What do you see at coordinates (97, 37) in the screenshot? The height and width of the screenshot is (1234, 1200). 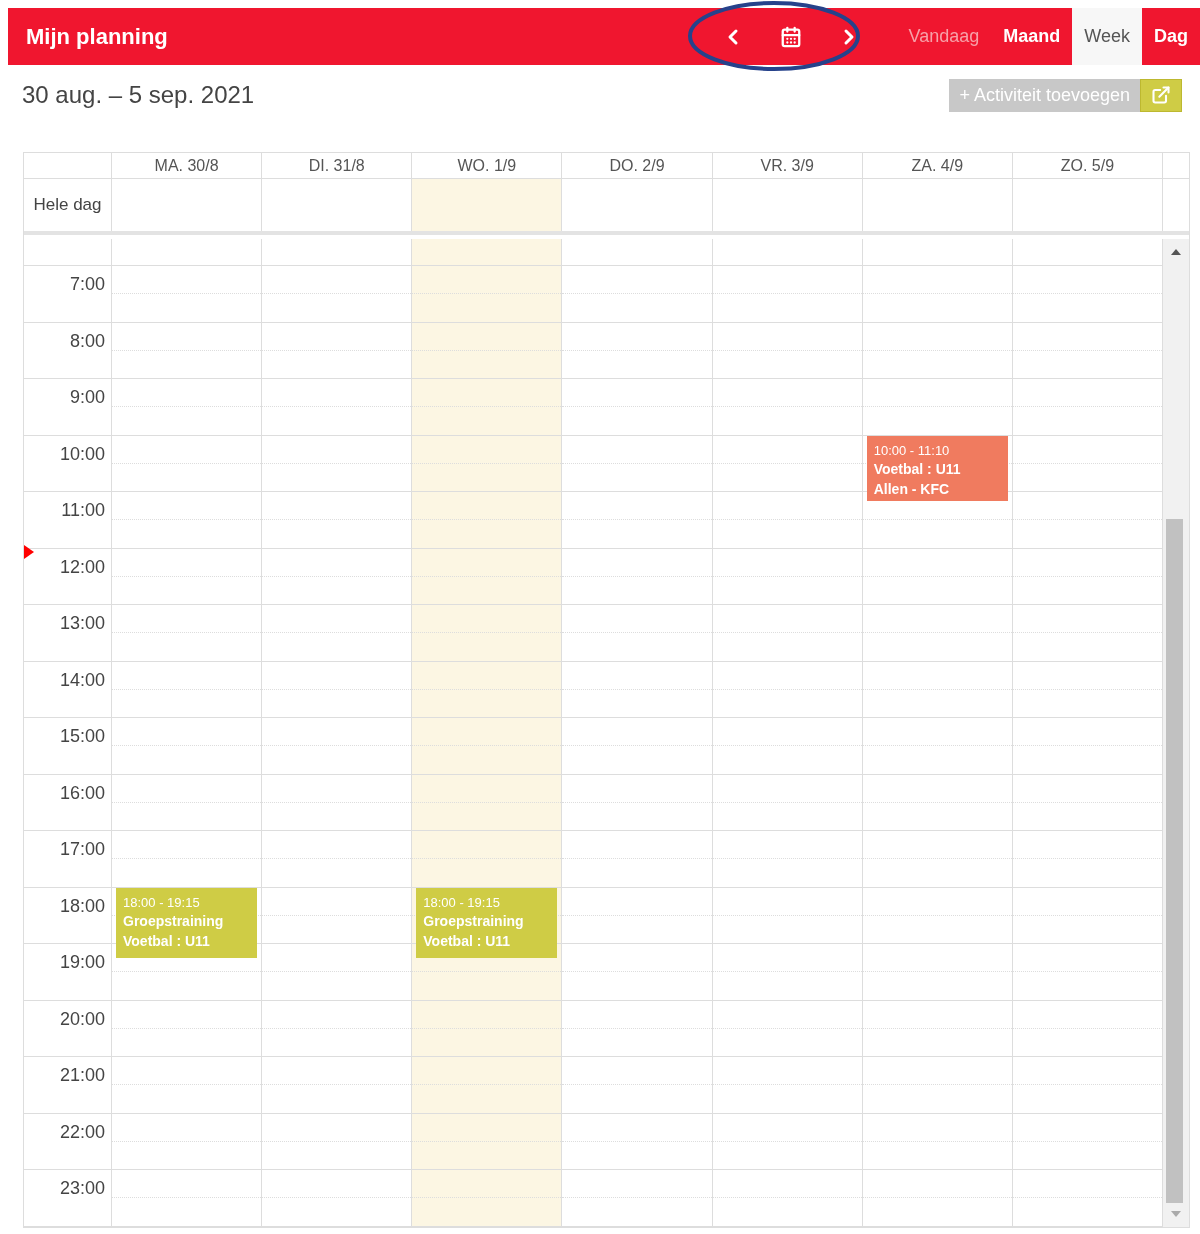 I see `page-title: Mijn planning` at bounding box center [97, 37].